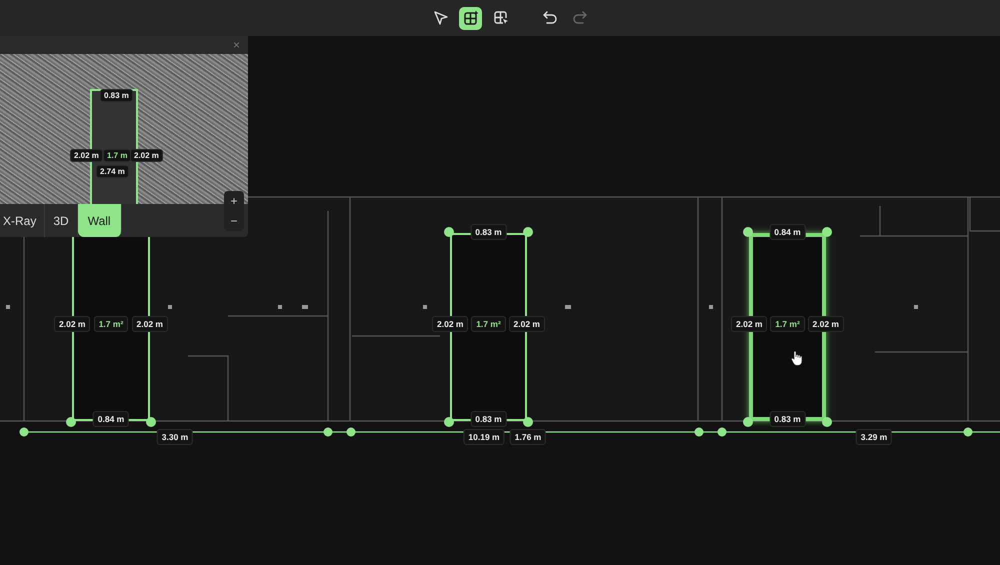  What do you see at coordinates (234, 201) in the screenshot?
I see `zoom-in-button: +` at bounding box center [234, 201].